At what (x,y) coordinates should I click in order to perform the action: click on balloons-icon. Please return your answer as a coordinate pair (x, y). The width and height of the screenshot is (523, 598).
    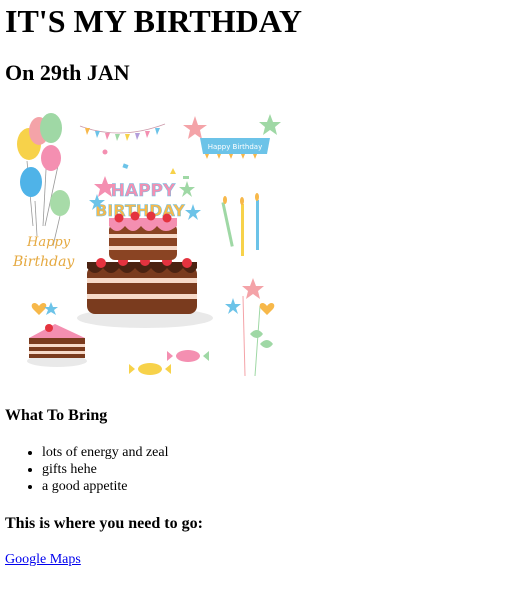
    Looking at the image, I should click on (43, 180).